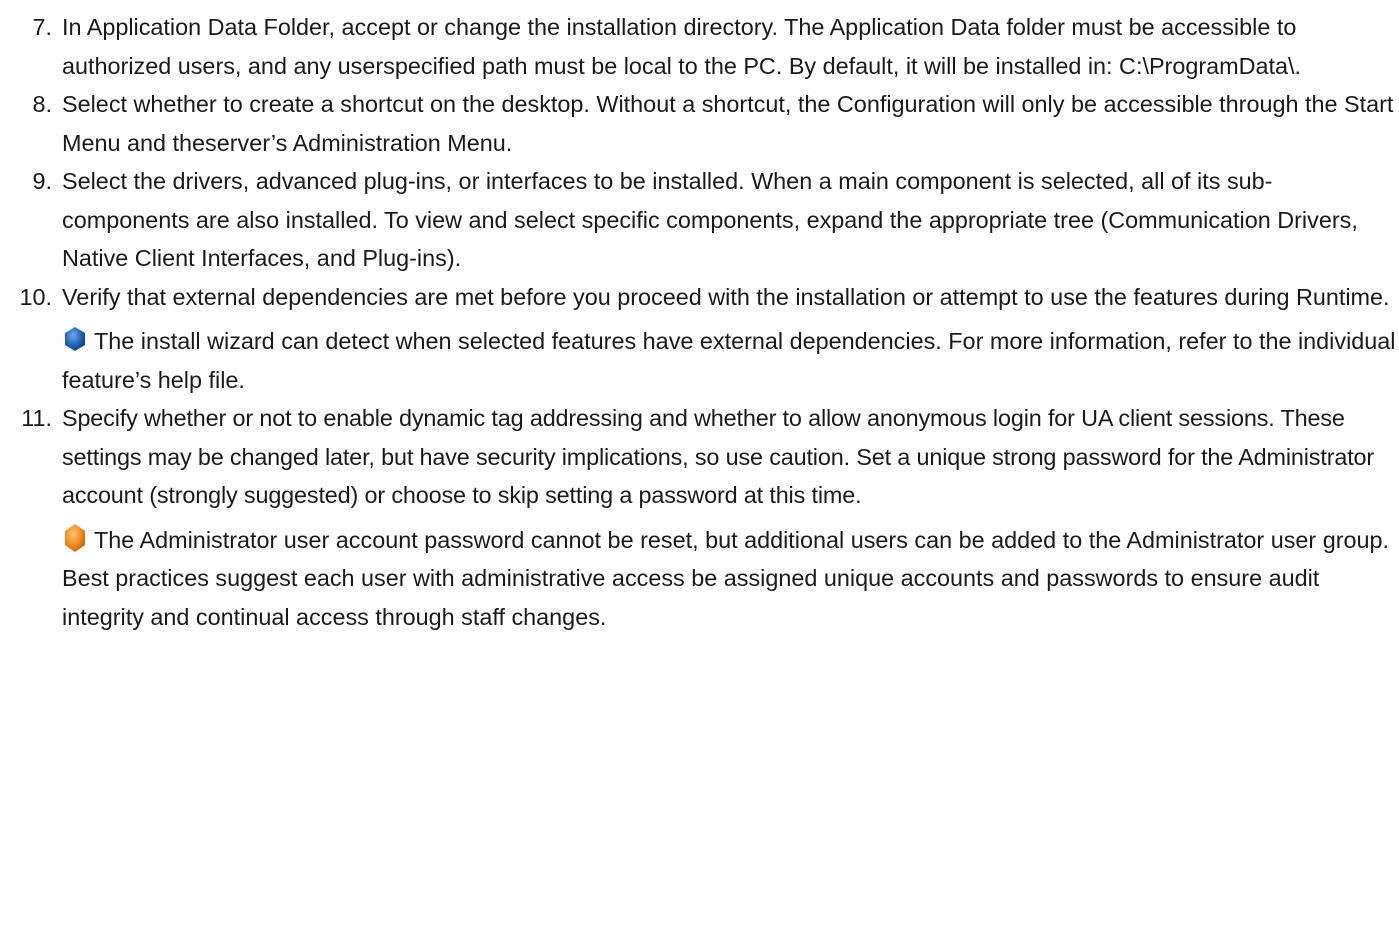 The height and width of the screenshot is (926, 1399). I want to click on info-hexagon-icon, so click(75, 339).